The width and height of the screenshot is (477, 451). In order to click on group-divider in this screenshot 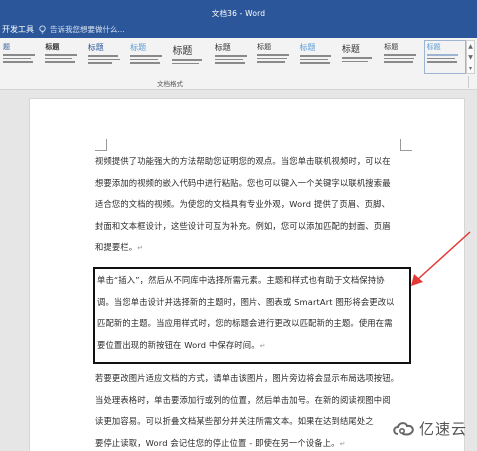, I will do `click(468, 82)`.